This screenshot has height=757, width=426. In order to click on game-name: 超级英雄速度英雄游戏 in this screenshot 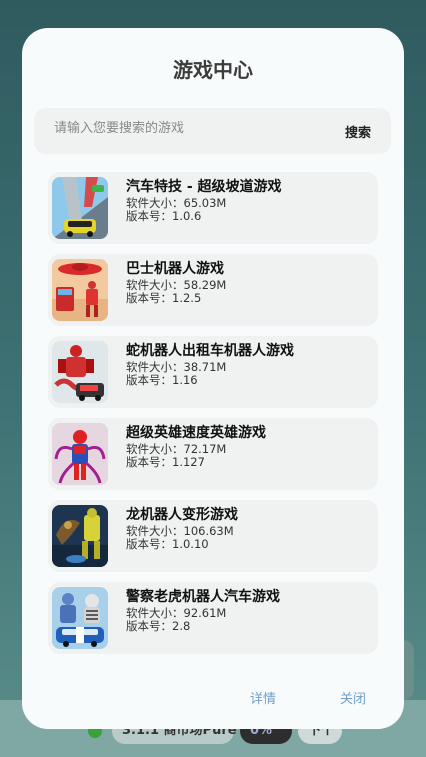, I will do `click(196, 433)`.